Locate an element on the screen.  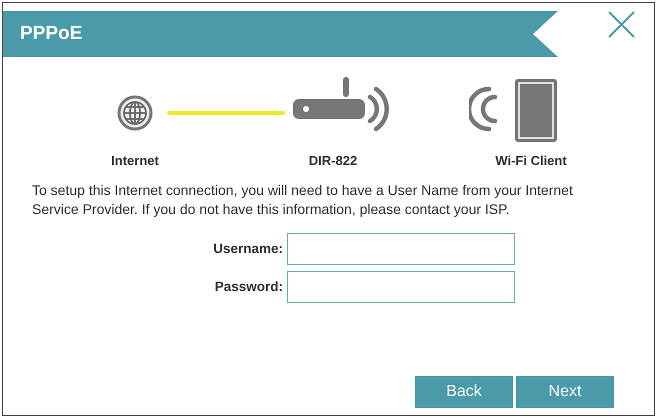
device-label: Wi-Fi Client is located at coordinates (531, 161).